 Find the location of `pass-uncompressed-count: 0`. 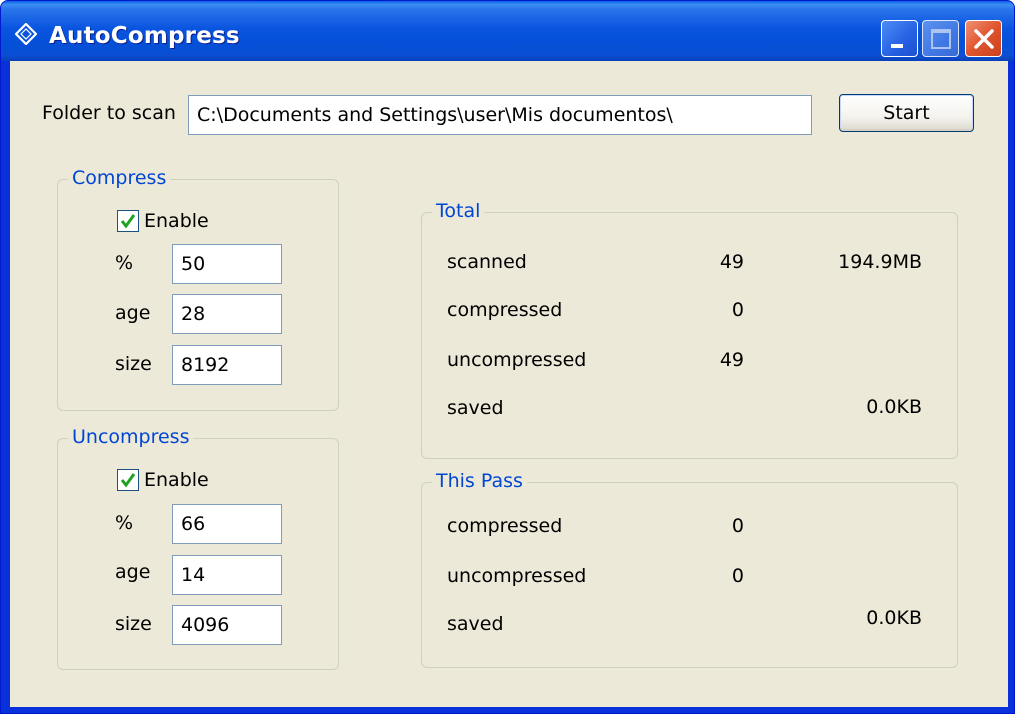

pass-uncompressed-count: 0 is located at coordinates (737, 576).